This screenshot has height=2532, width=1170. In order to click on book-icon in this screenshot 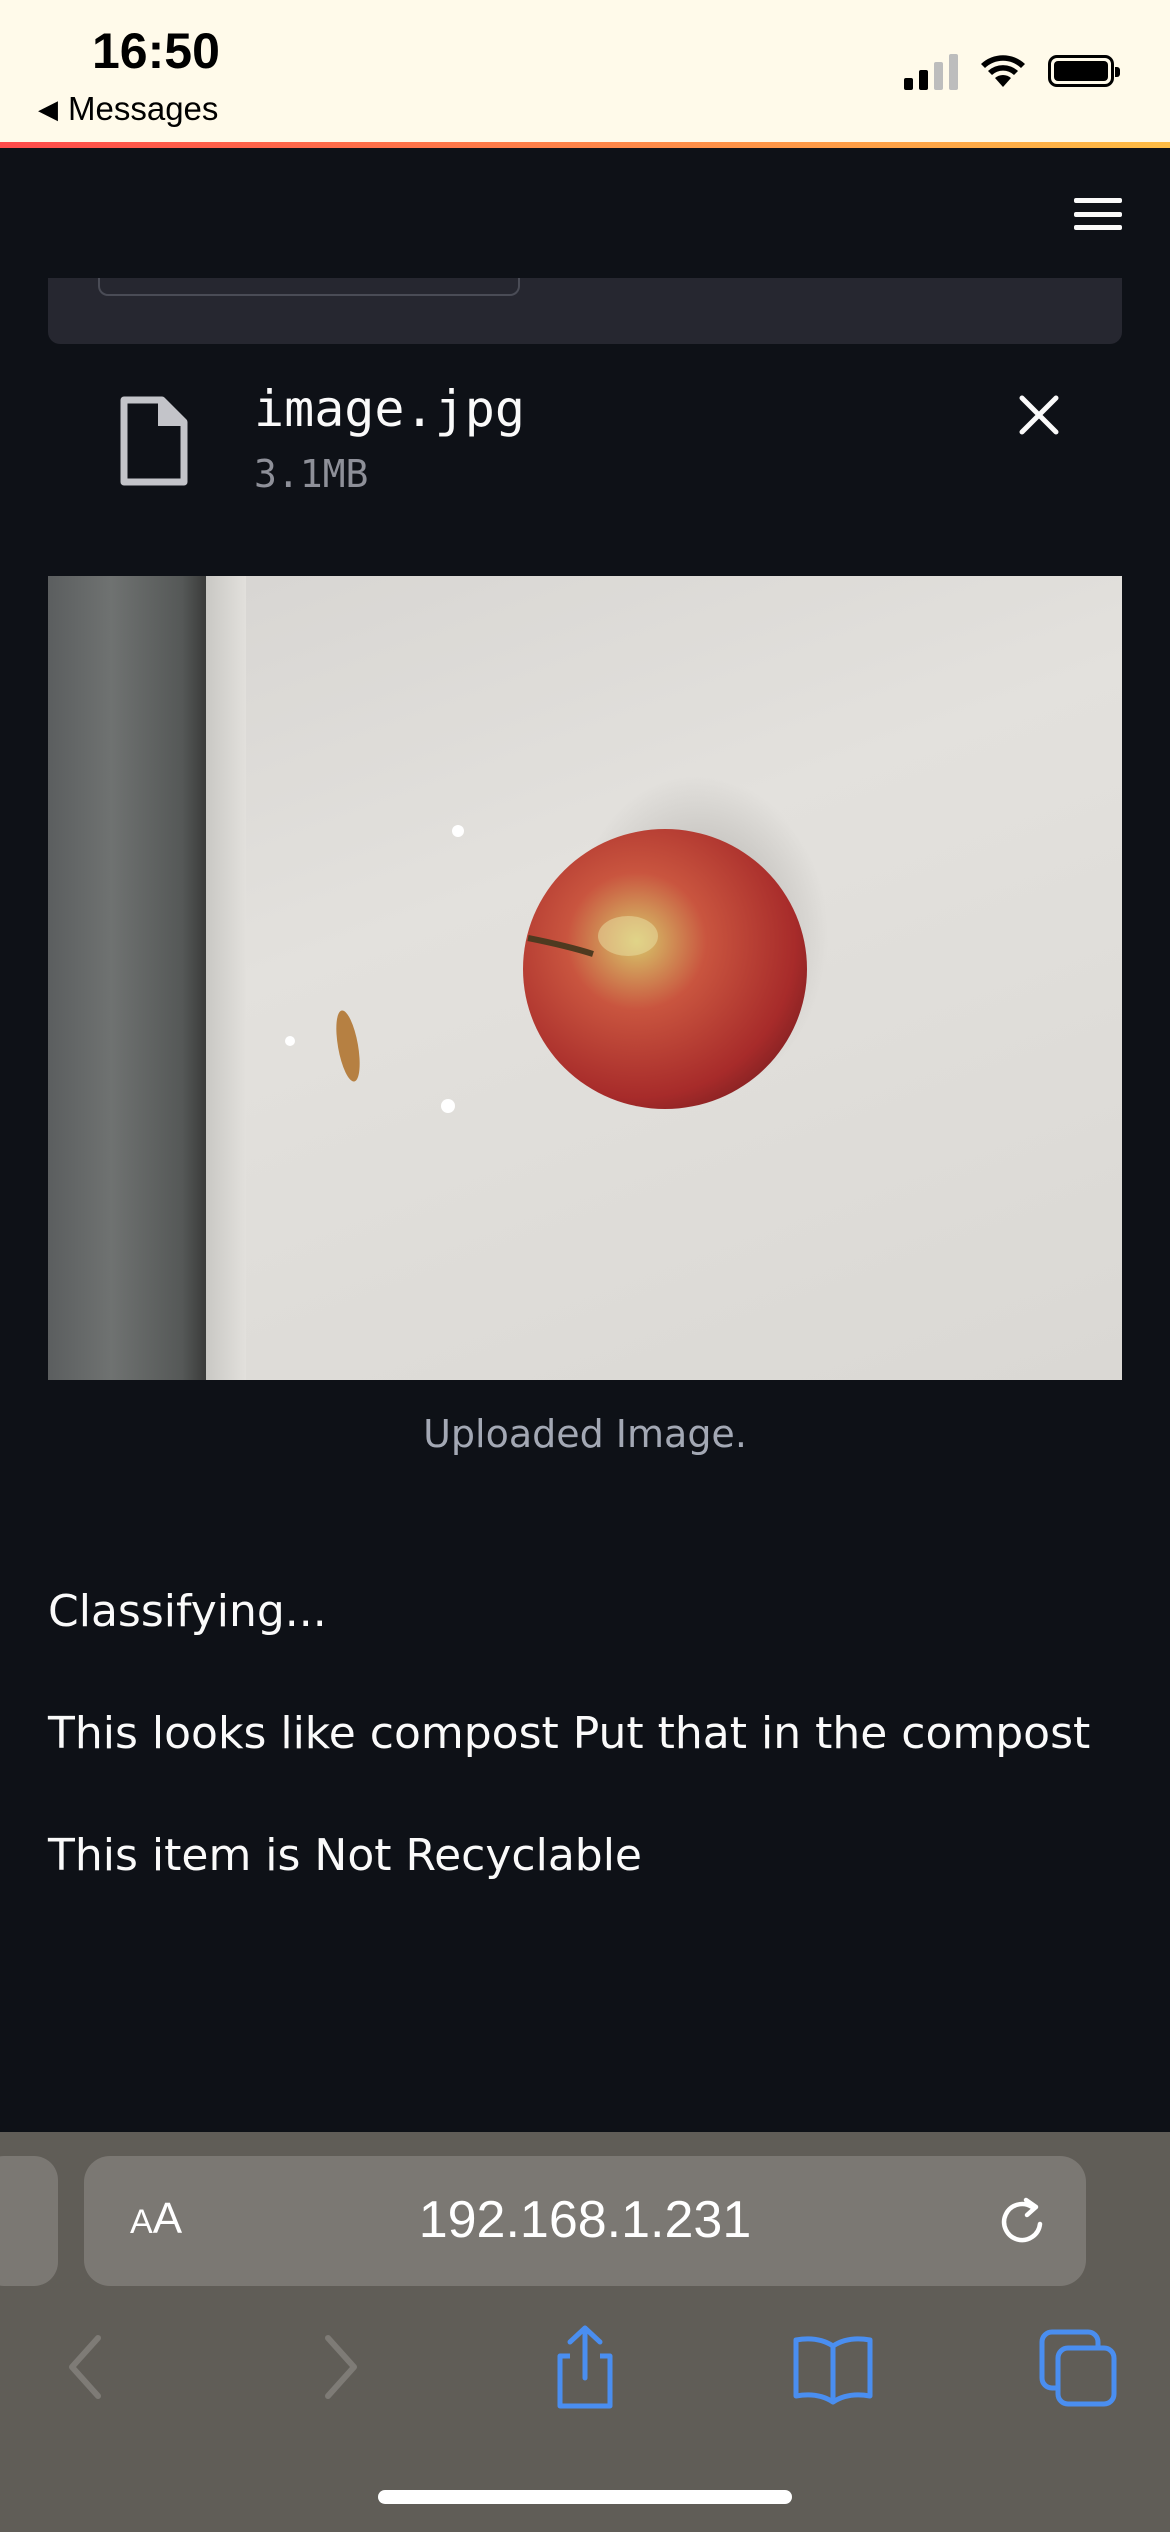, I will do `click(833, 2367)`.